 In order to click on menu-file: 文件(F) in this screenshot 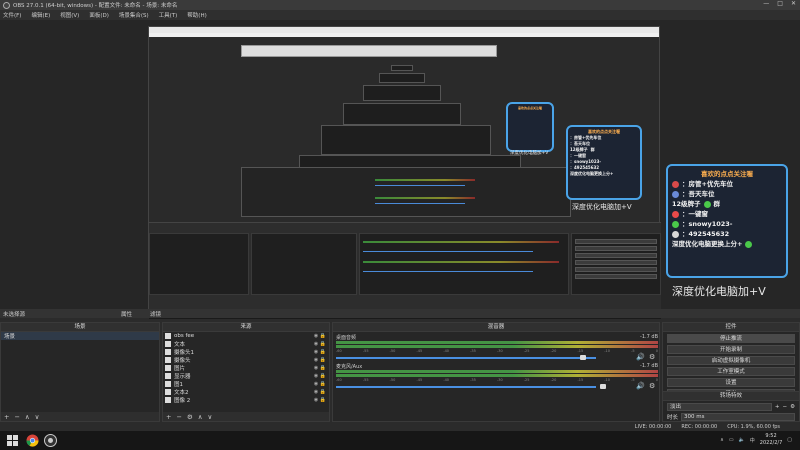, I will do `click(12, 15)`.